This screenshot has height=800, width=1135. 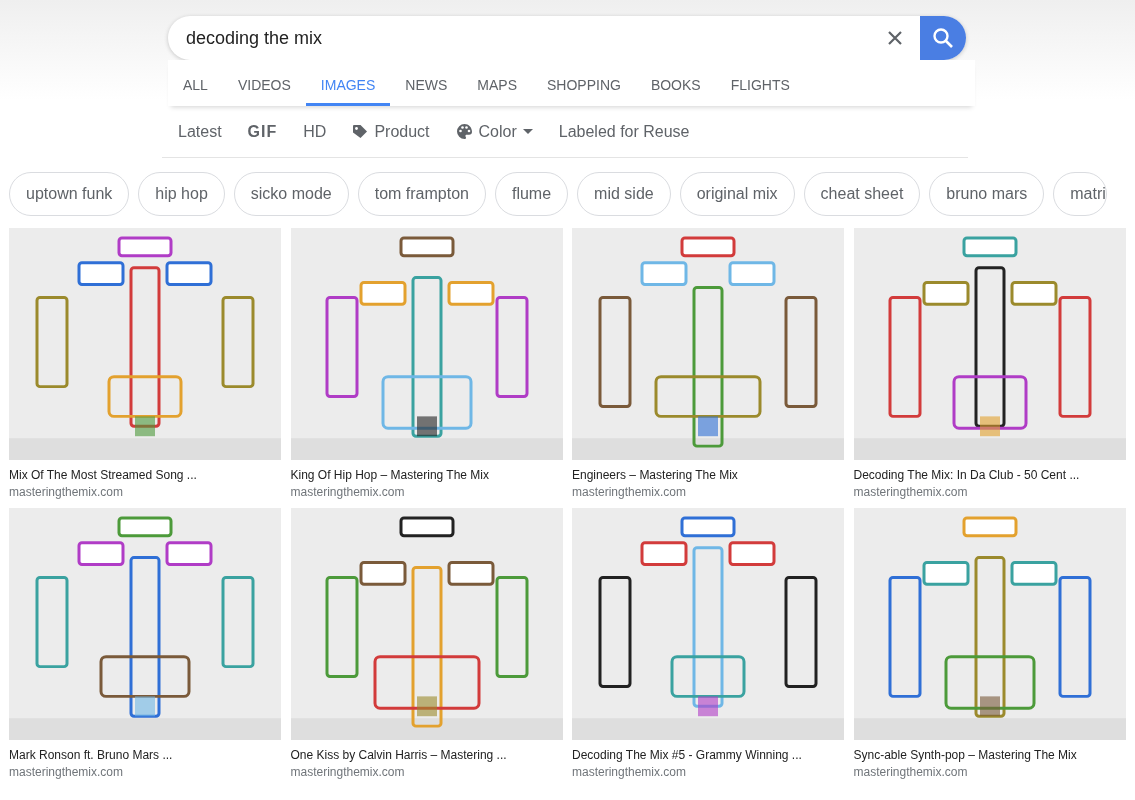 I want to click on result-title: Engineers – Mastering The Mix, so click(x=708, y=475).